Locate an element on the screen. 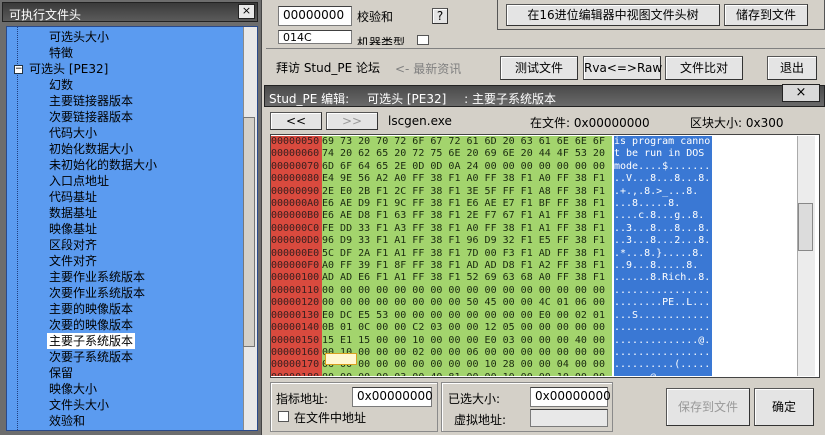 This screenshot has height=435, width=825. editor-title-bar: Stud_PE 编辑: 可选头 [PE32] : 主要子系统版本 is located at coordinates (544, 96).